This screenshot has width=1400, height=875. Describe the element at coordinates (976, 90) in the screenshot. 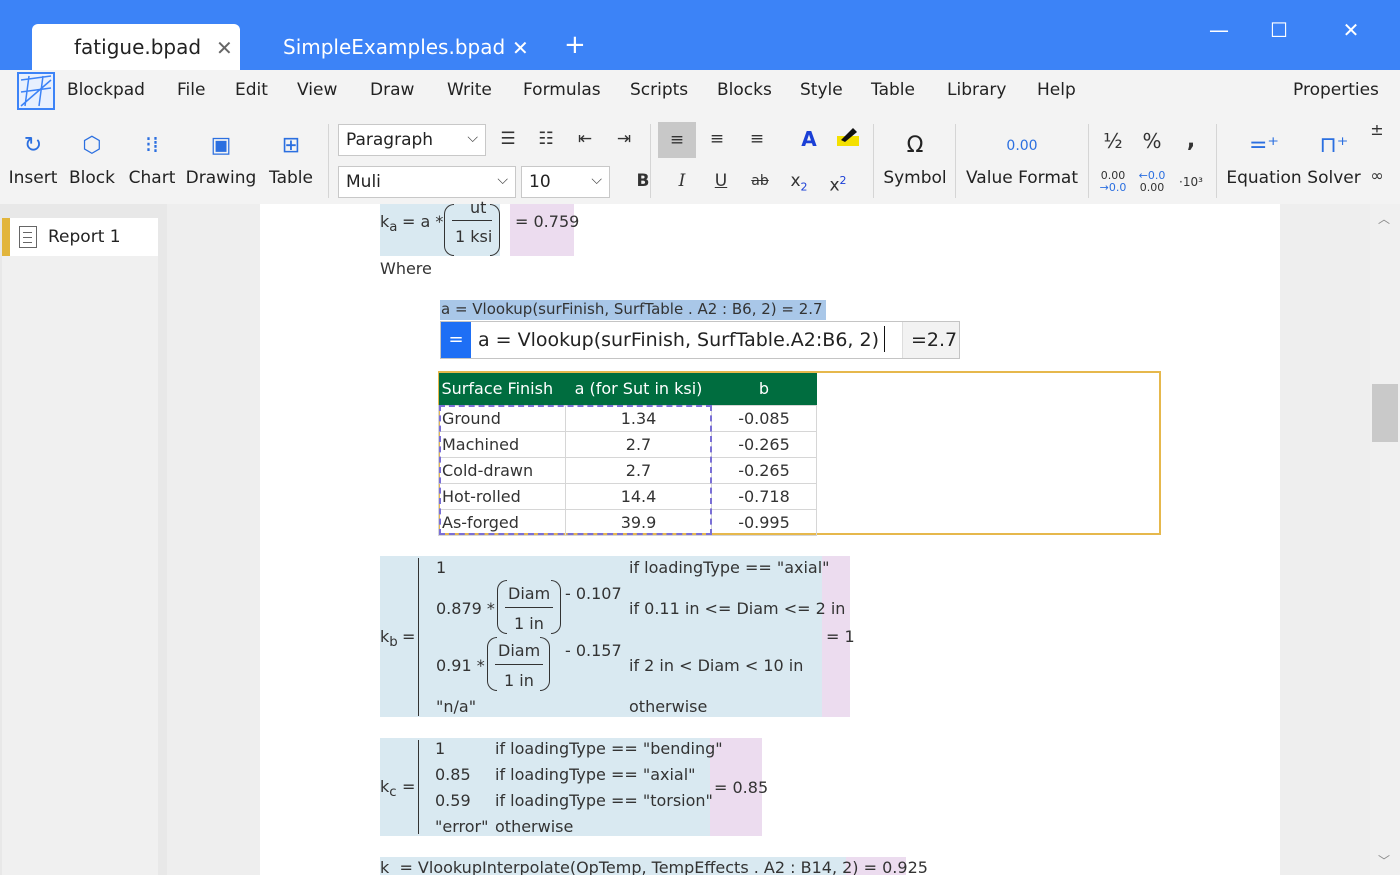

I see `menu-library: Library` at that location.